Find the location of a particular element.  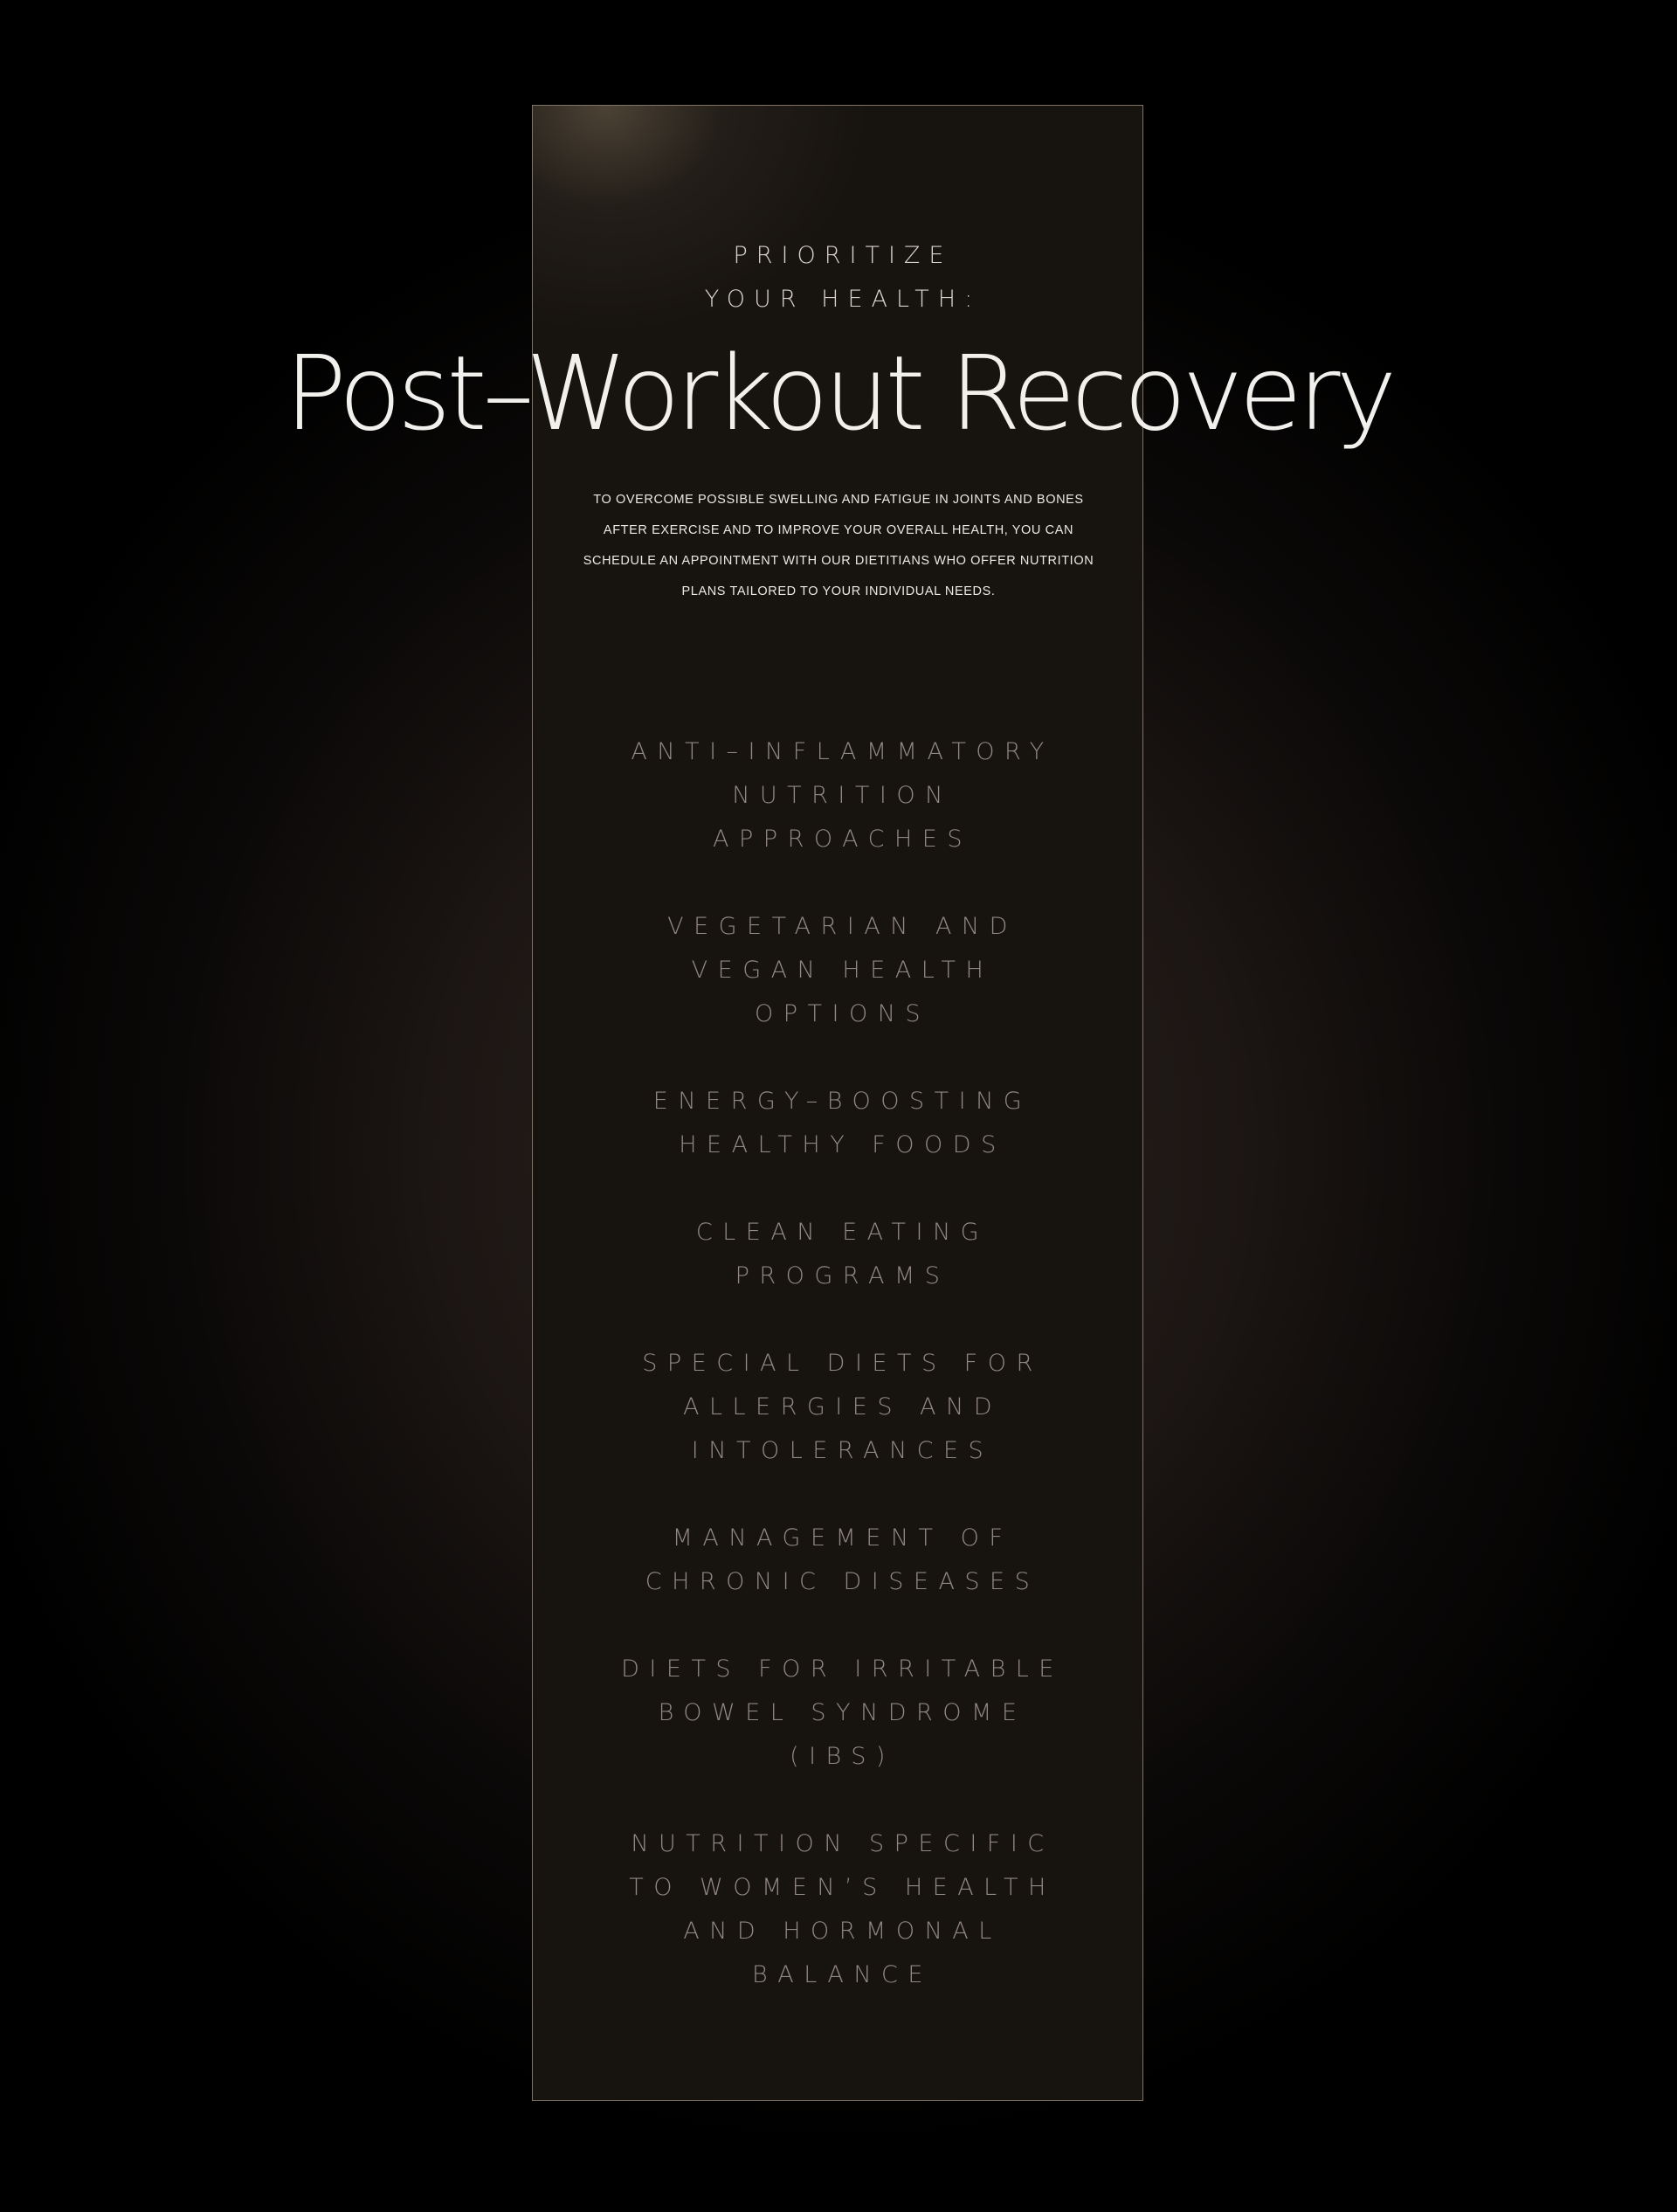

service-line: INTOLERANCES is located at coordinates (842, 1450).